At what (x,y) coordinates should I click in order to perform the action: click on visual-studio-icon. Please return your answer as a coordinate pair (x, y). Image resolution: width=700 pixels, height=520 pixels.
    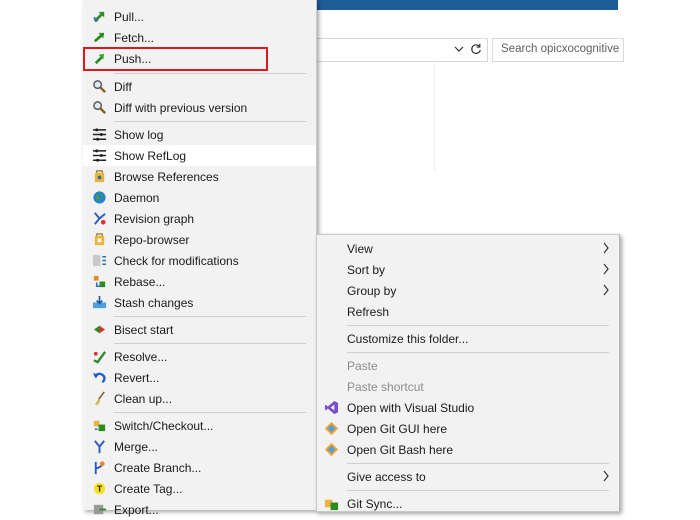
    Looking at the image, I should click on (331, 407).